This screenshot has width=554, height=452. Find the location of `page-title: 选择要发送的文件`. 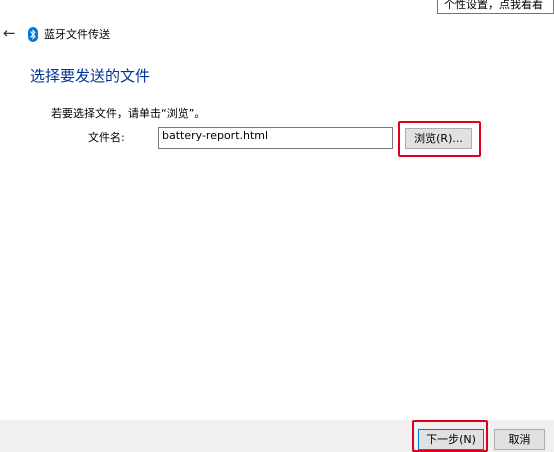

page-title: 选择要发送的文件 is located at coordinates (90, 76).